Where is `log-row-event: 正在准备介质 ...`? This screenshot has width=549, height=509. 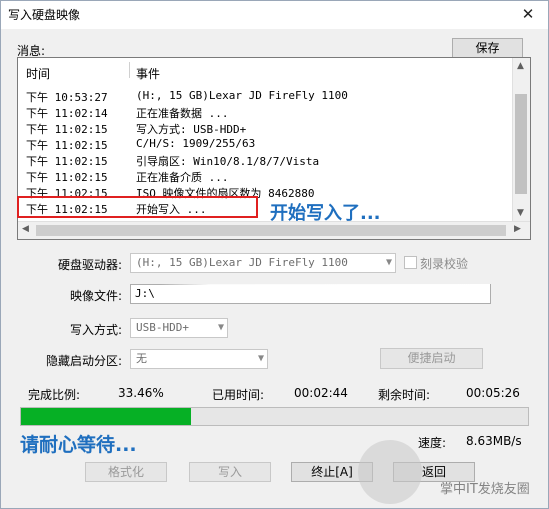 log-row-event: 正在准备介质 ... is located at coordinates (182, 177).